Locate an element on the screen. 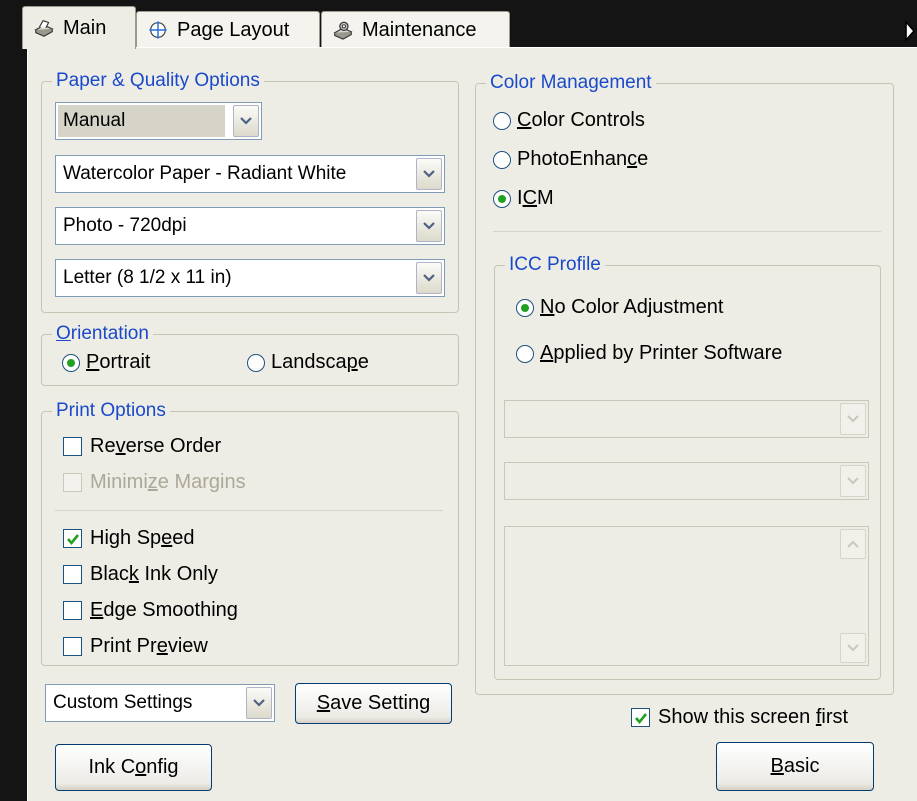 This screenshot has width=917, height=801. print-preview-checkbox: Print Preview is located at coordinates (135, 646).